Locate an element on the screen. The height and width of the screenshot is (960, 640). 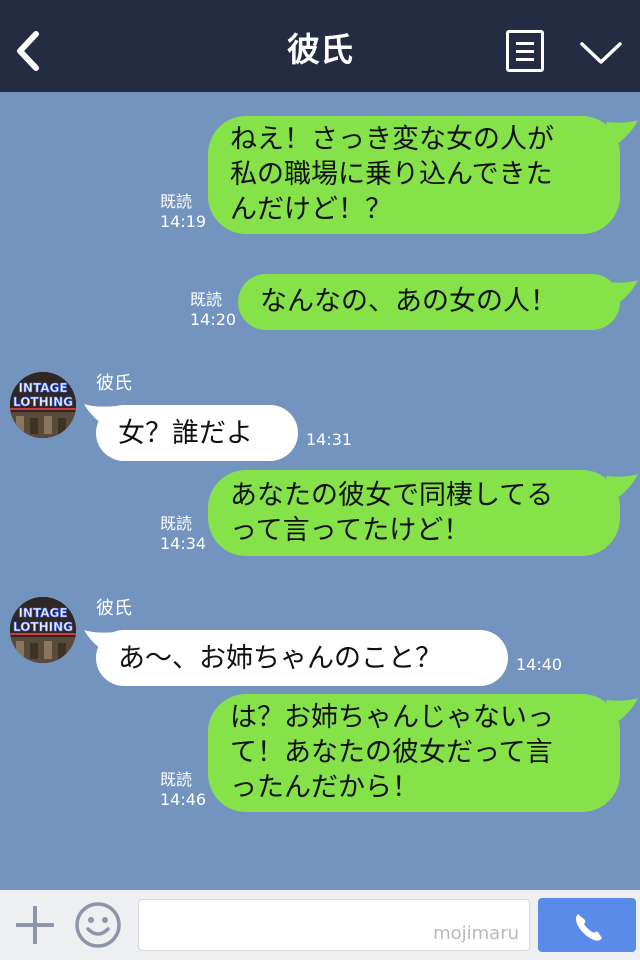
message-time: 14:31 is located at coordinates (329, 439).